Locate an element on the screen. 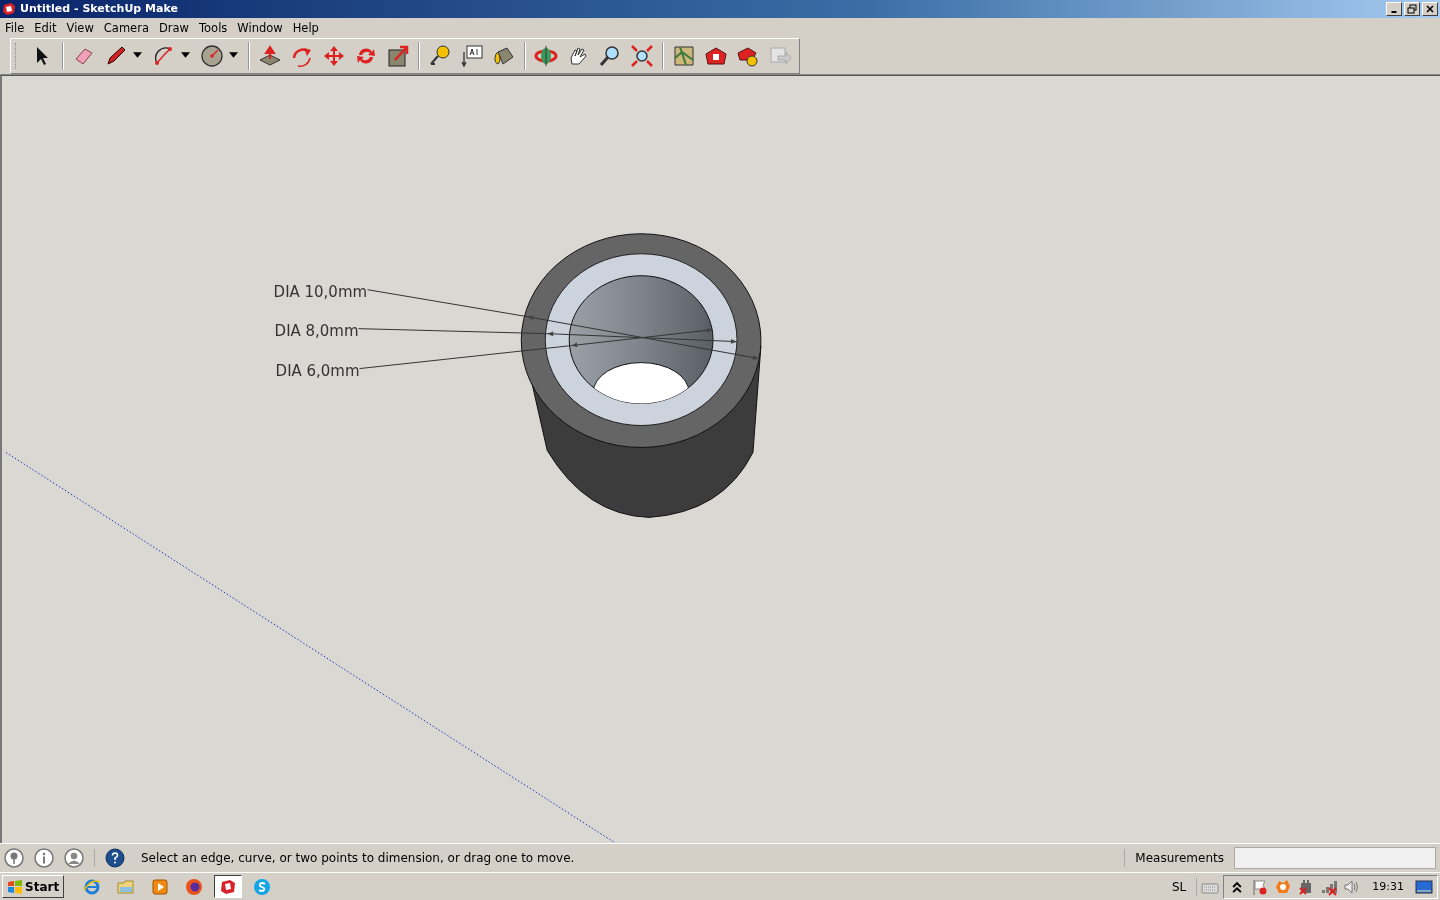 The height and width of the screenshot is (900, 1440). taskbar-sketchup-button is located at coordinates (228, 887).